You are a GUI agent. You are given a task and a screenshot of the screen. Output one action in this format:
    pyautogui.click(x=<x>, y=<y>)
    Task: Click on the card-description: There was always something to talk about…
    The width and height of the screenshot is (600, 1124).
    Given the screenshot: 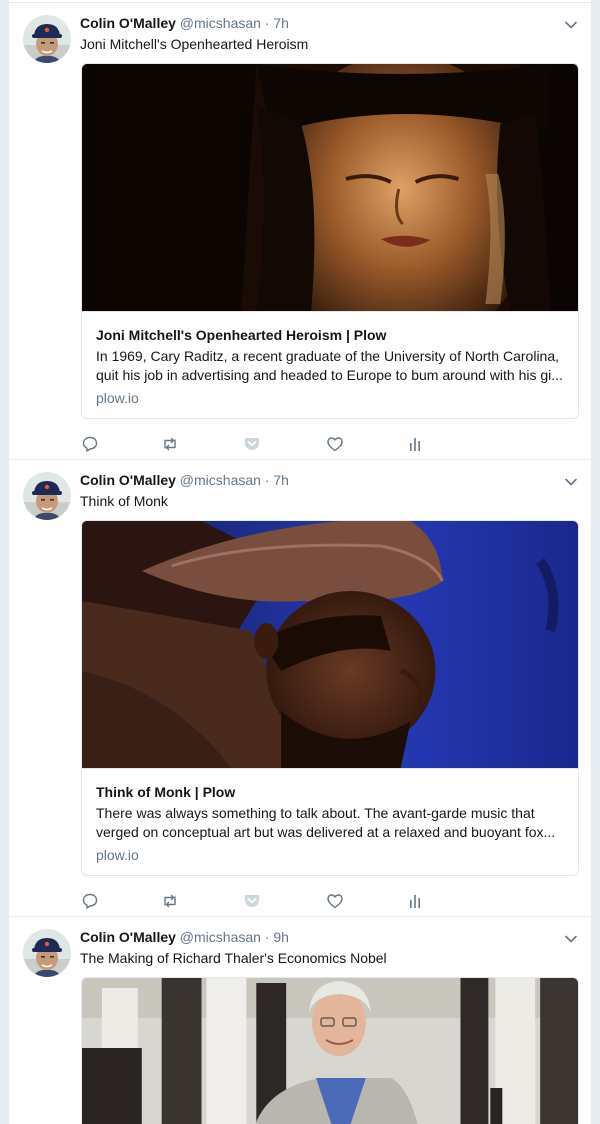 What is the action you would take?
    pyautogui.click(x=326, y=822)
    